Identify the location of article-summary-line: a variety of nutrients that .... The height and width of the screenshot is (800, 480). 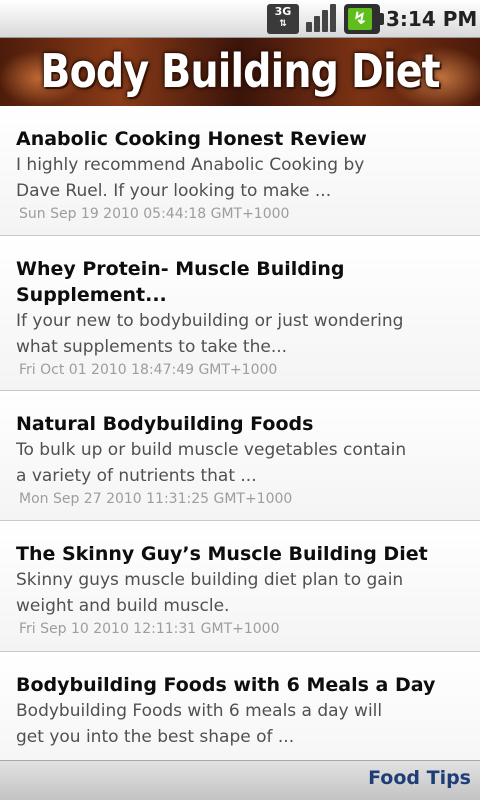
(136, 476).